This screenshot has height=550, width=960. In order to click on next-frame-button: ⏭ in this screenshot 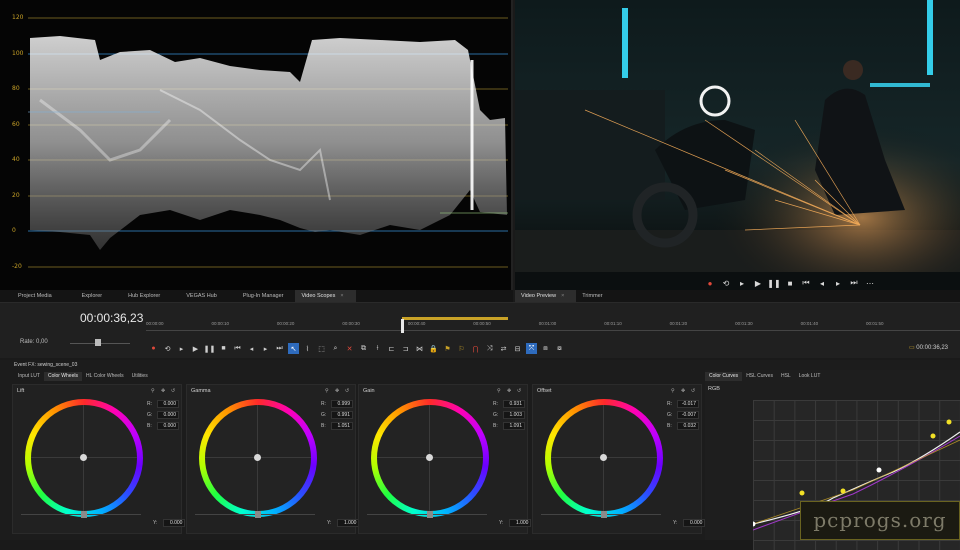, I will do `click(854, 283)`.